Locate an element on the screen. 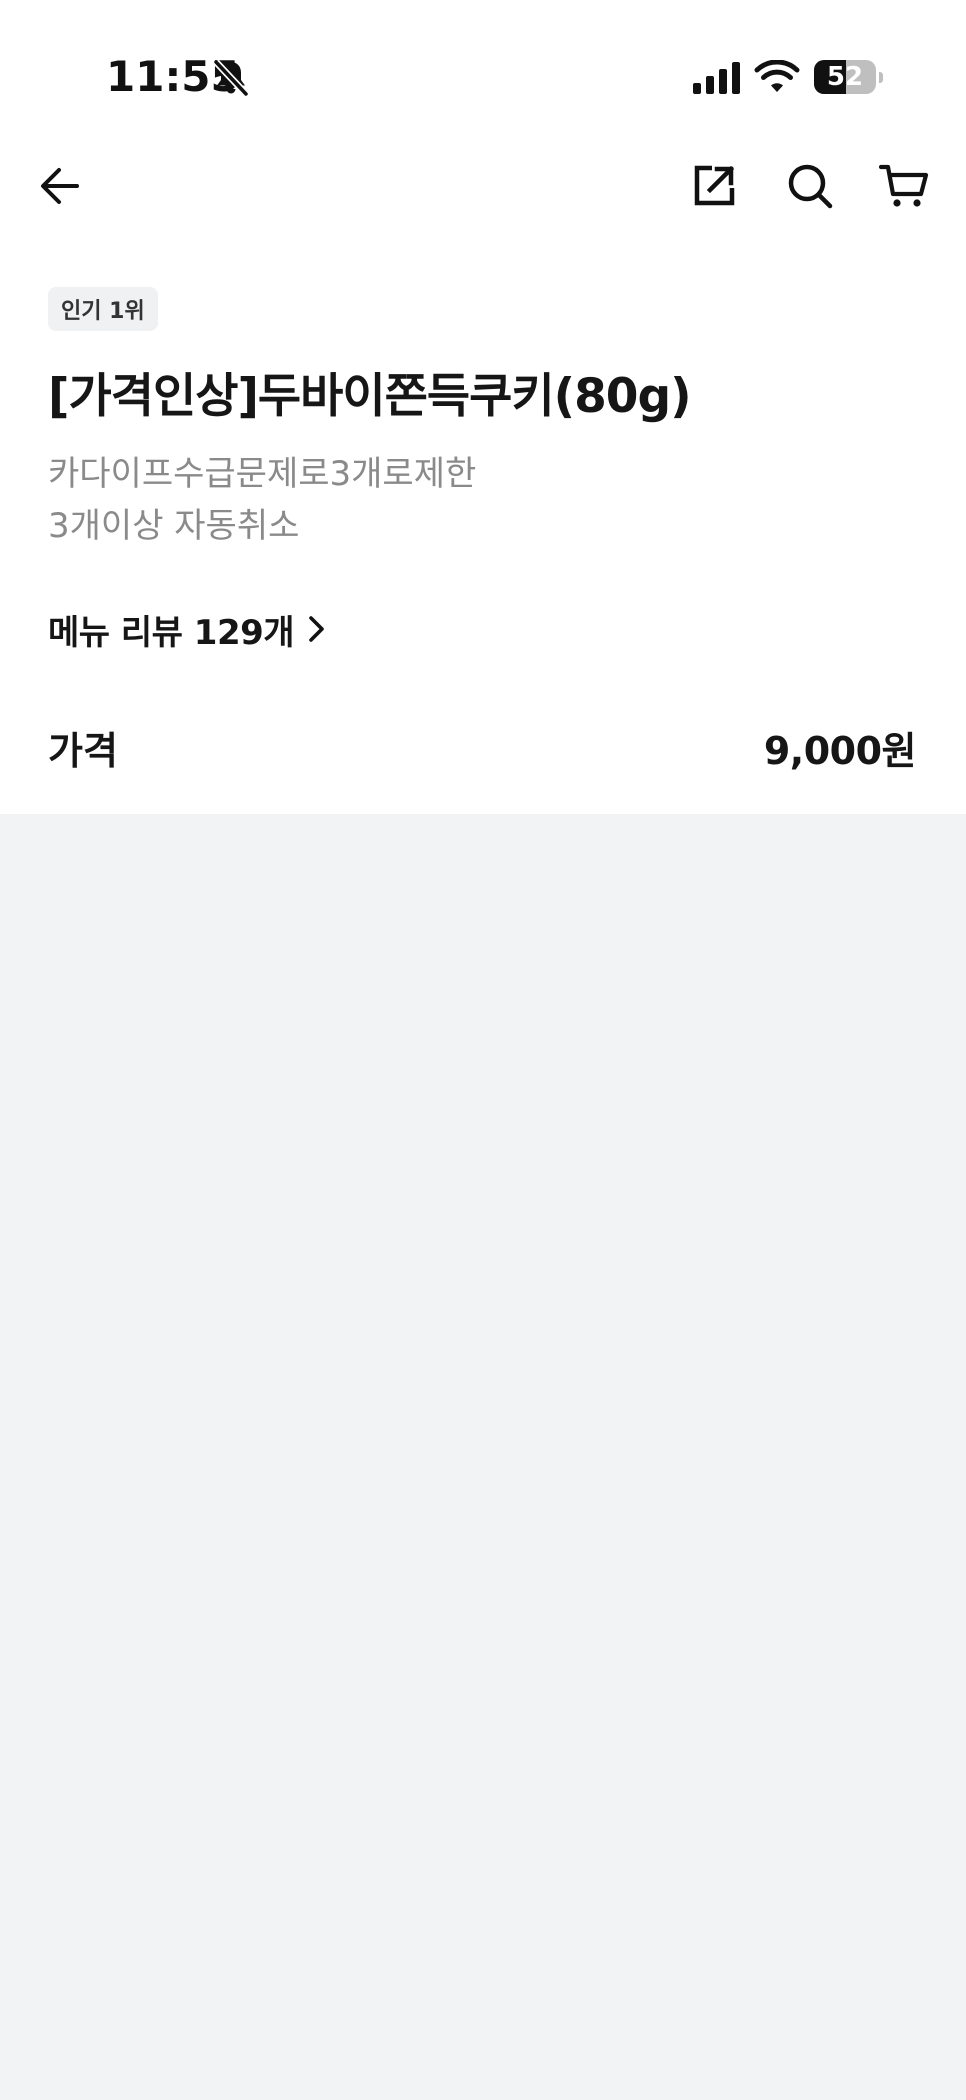 This screenshot has width=966, height=2100. cart-button is located at coordinates (904, 186).